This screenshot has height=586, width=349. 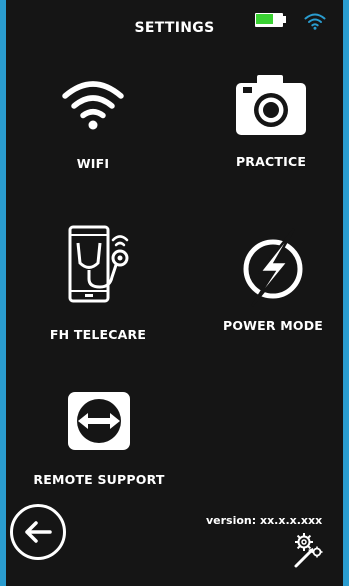 I want to click on tile-label-practice: PRACTICE, so click(x=271, y=161).